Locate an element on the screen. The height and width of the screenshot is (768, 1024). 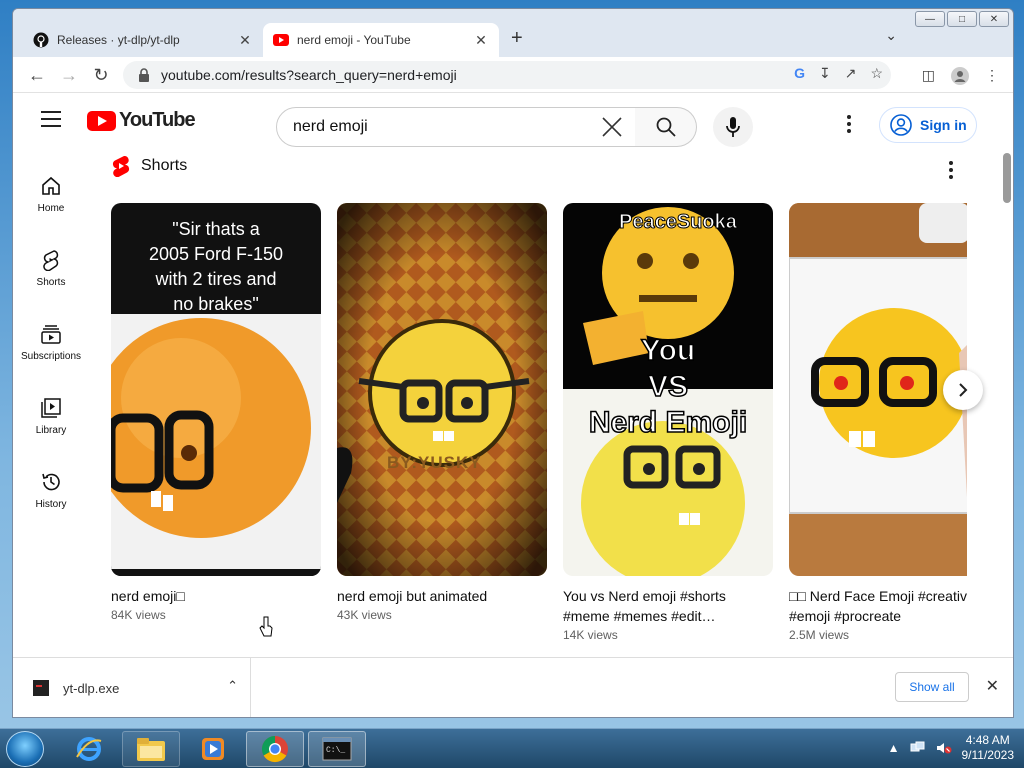
sign-in-button: Sign in is located at coordinates (928, 125).